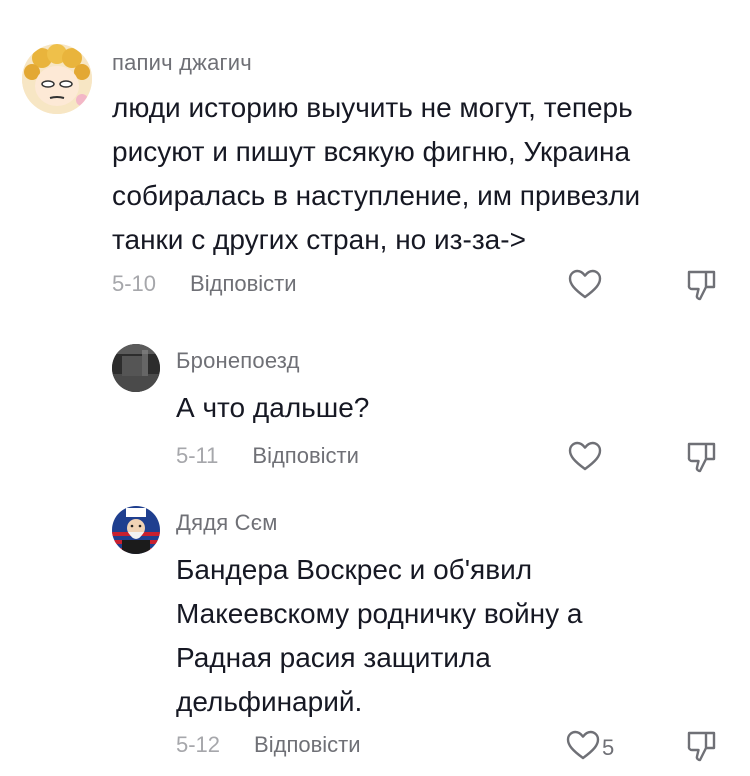 This screenshot has height=776, width=750. What do you see at coordinates (319, 239) in the screenshot?
I see `comment-line: танки с других стран, но из-за->` at bounding box center [319, 239].